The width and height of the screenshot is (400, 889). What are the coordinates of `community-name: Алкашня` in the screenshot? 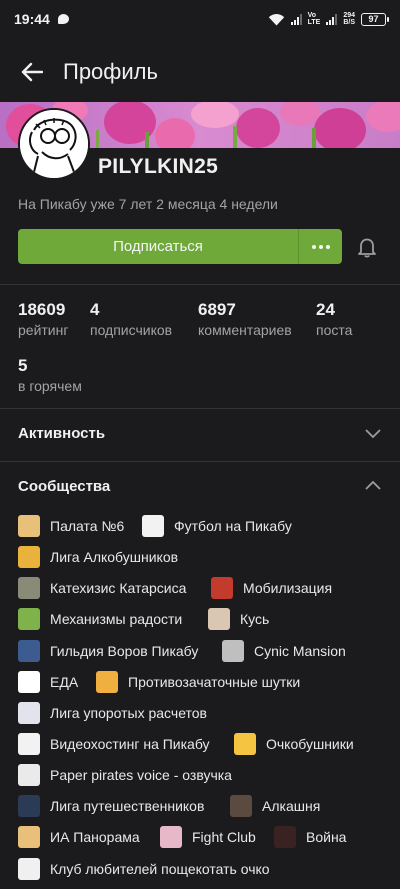 It's located at (291, 806).